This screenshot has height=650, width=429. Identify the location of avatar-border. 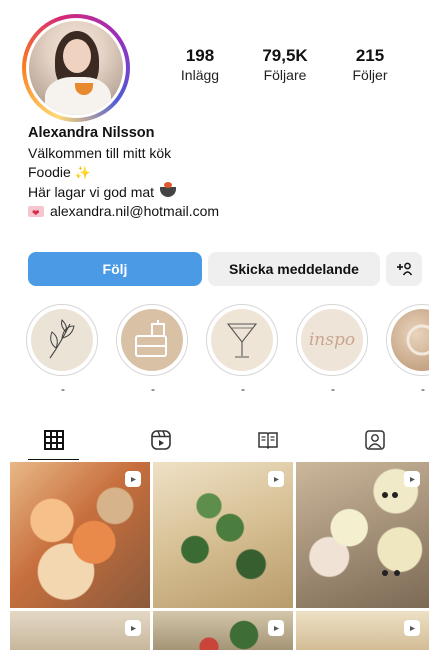
(76, 68).